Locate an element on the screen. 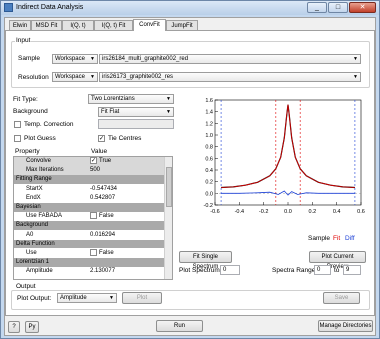 The height and width of the screenshot is (339, 380). property-name: Bayesian is located at coordinates (28, 207).